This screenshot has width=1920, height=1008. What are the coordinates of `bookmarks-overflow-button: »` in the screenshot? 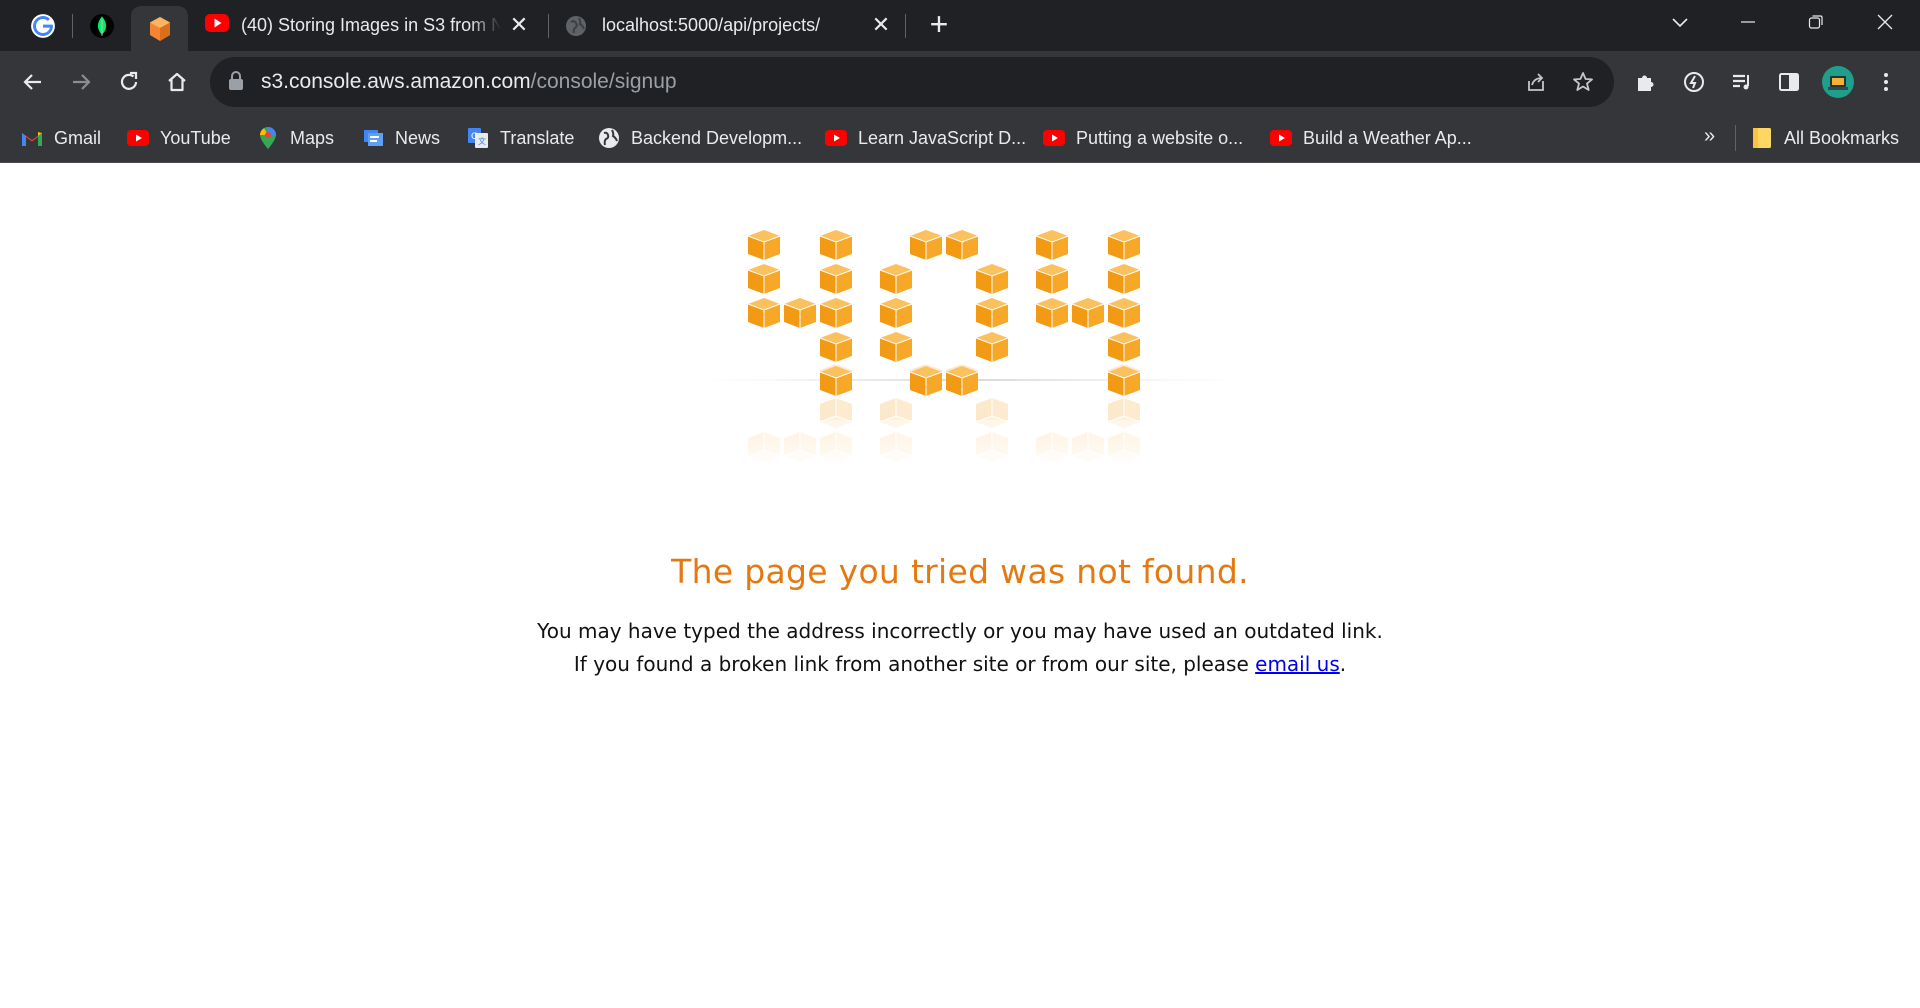 It's located at (1709, 136).